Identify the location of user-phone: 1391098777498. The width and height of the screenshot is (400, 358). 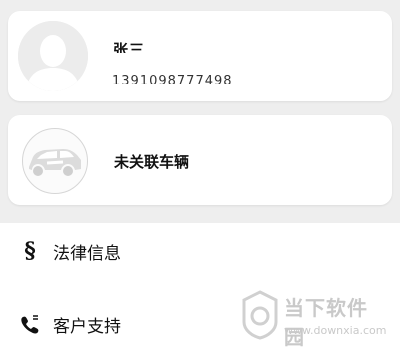
(172, 79).